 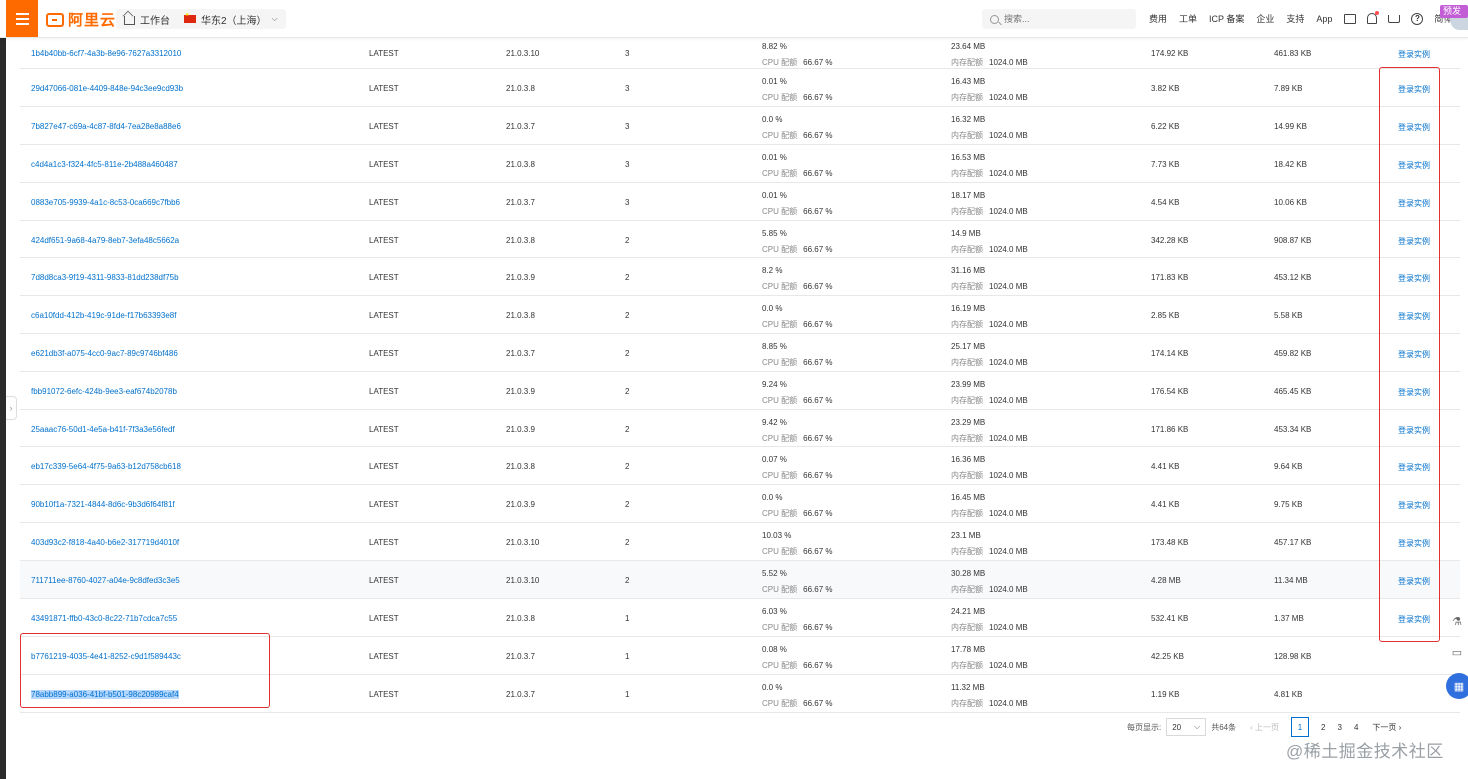 What do you see at coordinates (523, 580) in the screenshot?
I see `runtime-version: 21.0.3.10` at bounding box center [523, 580].